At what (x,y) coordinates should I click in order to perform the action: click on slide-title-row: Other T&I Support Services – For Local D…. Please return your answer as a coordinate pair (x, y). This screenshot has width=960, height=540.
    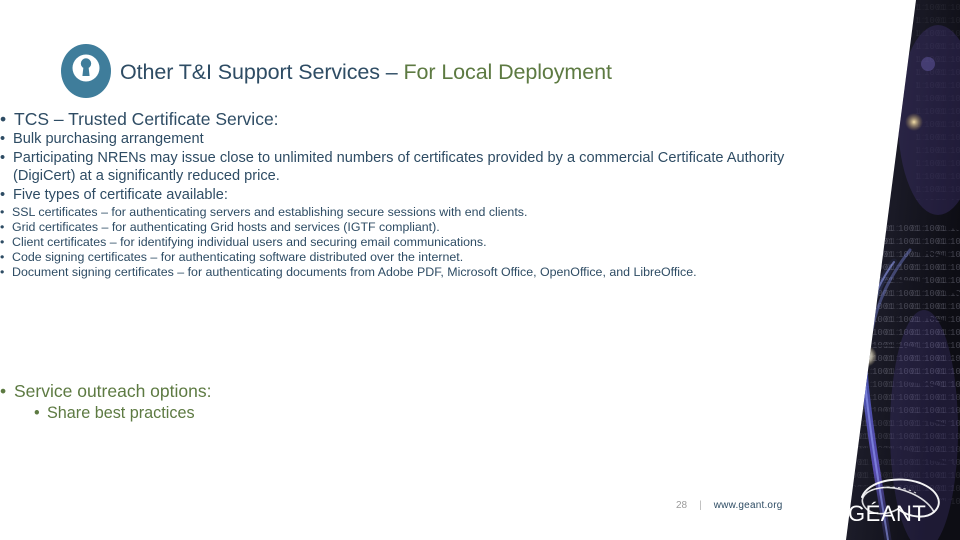
    Looking at the image, I should click on (335, 71).